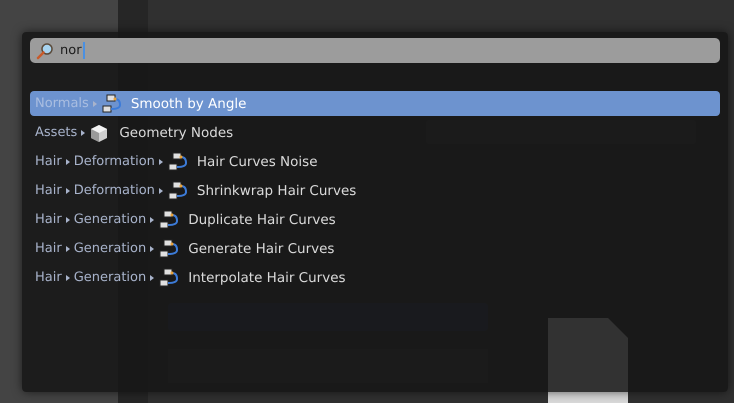 This screenshot has height=403, width=734. I want to click on search-result: Hair Generation Duplicate Hair Curves, so click(375, 219).